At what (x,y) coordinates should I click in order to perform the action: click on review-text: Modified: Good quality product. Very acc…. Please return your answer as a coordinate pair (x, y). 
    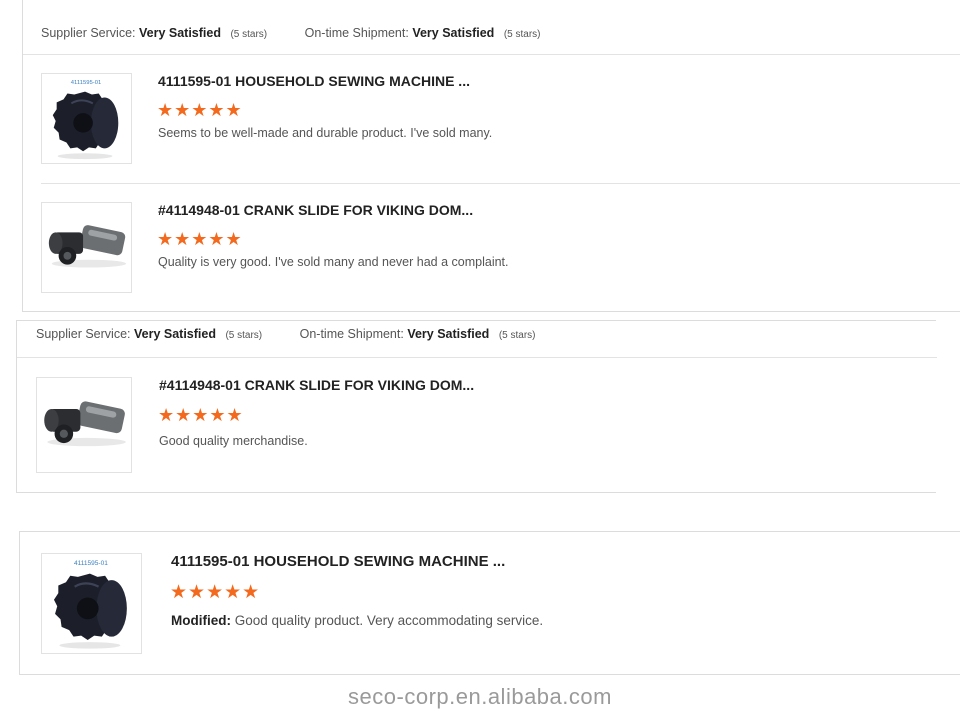
    Looking at the image, I should click on (357, 620).